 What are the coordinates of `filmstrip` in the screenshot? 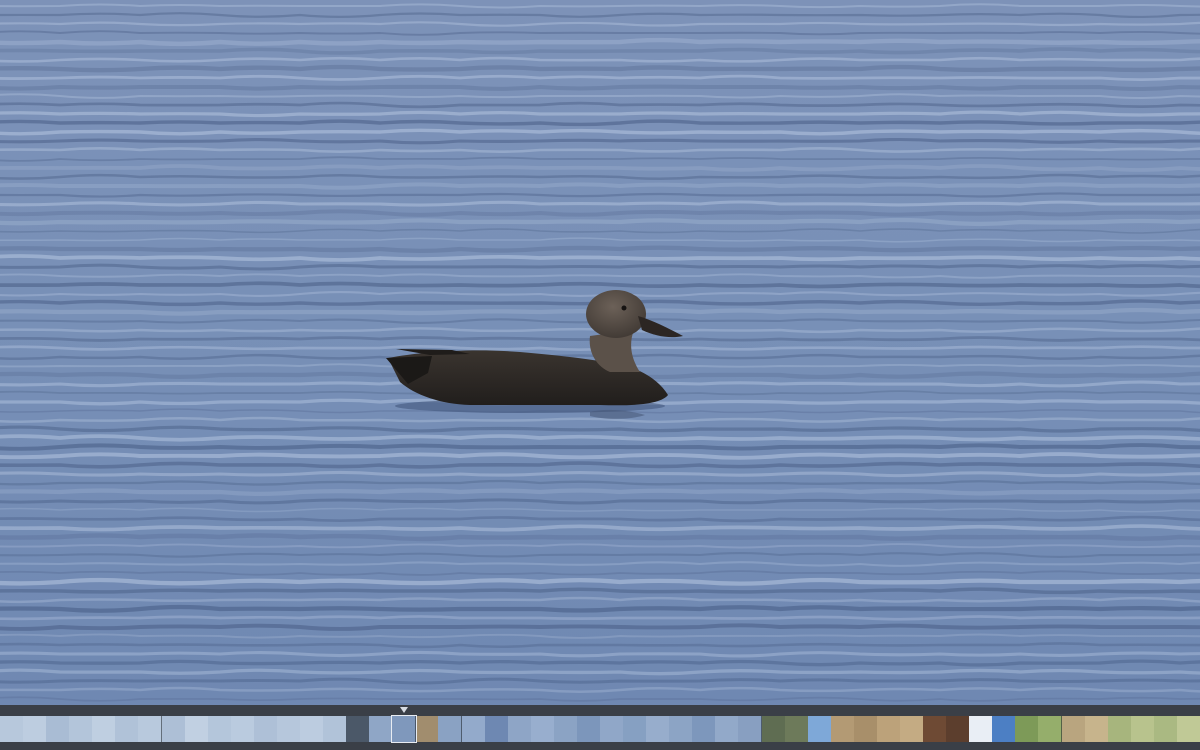 It's located at (600, 727).